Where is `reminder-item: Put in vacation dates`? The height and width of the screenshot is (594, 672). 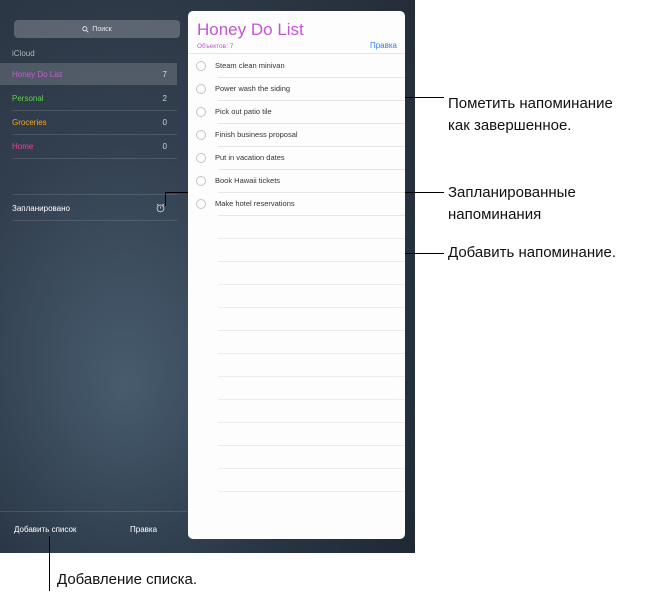
reminder-item: Put in vacation dates is located at coordinates (296, 157).